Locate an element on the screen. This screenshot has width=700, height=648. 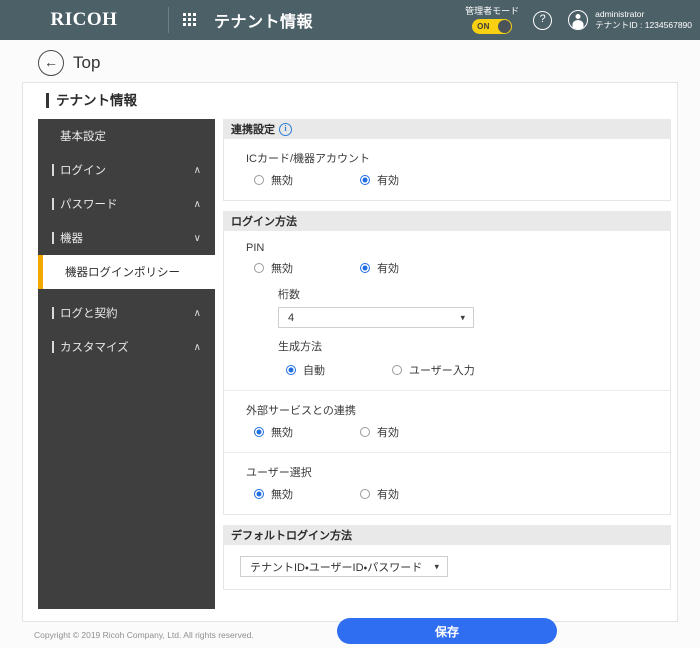
admin-mode-control: 管理者モード ON is located at coordinates (492, 20).